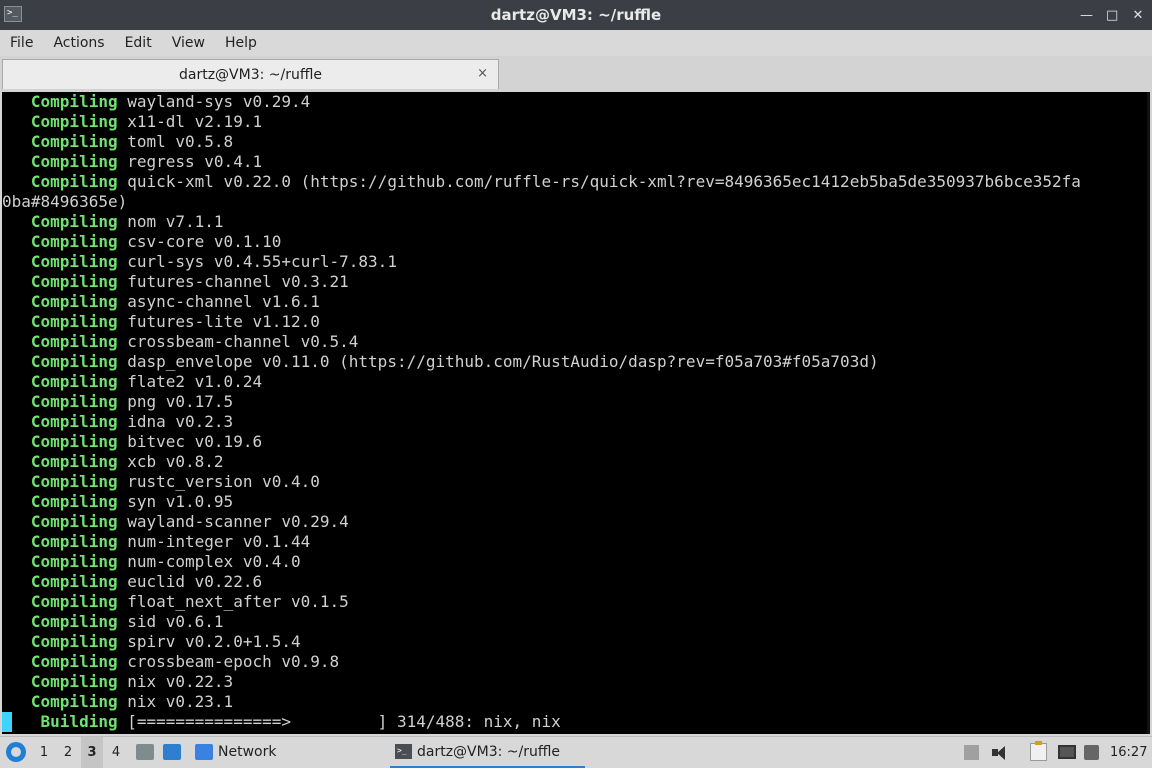 This screenshot has width=1152, height=768. What do you see at coordinates (170, 221) in the screenshot?
I see `terminal-text: nom v7.1.1` at bounding box center [170, 221].